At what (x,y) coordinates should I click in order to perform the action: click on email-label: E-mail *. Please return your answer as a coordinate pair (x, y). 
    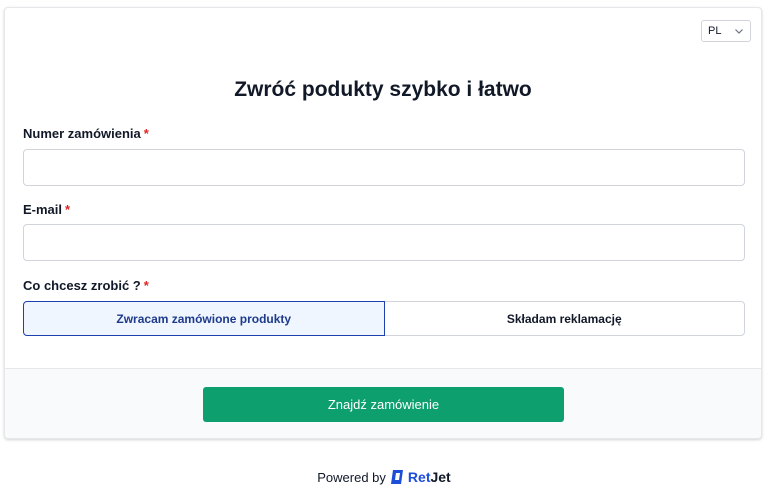
    Looking at the image, I should click on (46, 209).